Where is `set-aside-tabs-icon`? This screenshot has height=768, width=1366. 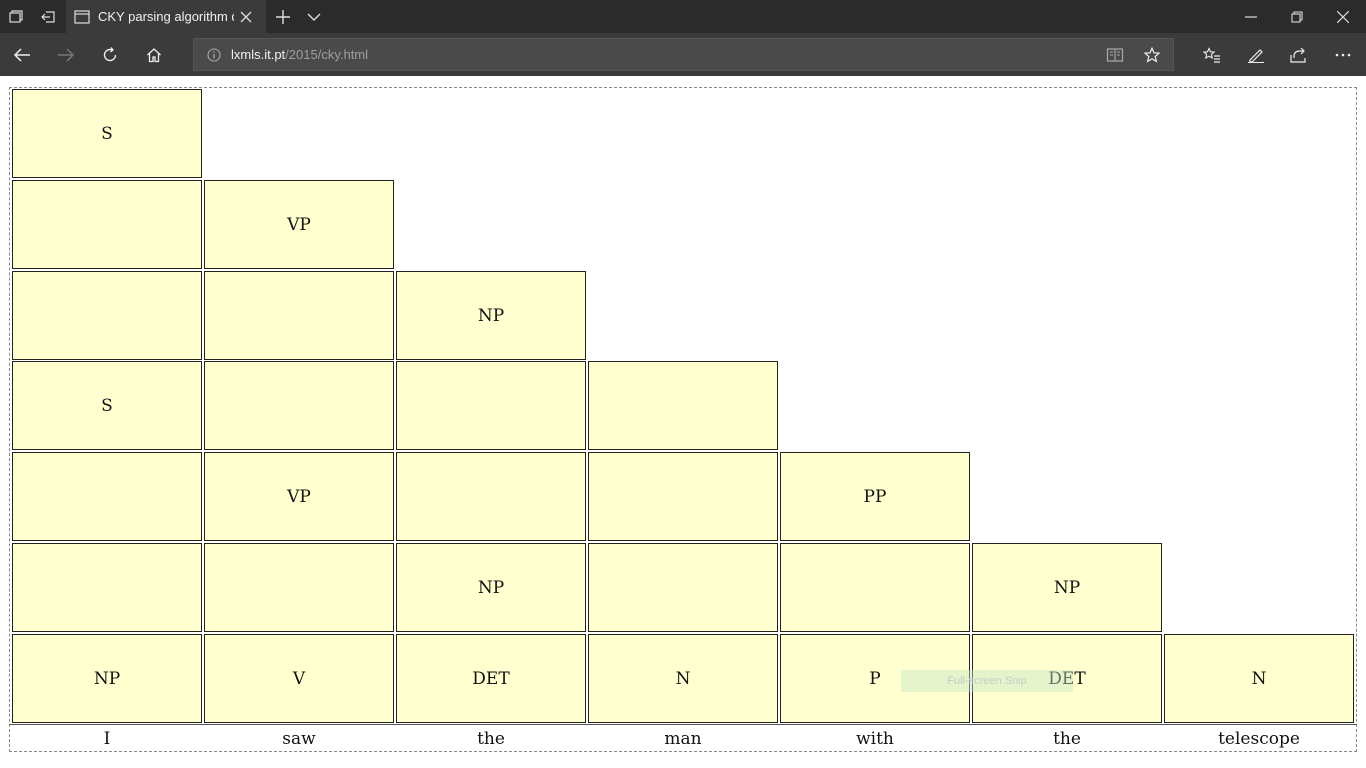 set-aside-tabs-icon is located at coordinates (48, 16).